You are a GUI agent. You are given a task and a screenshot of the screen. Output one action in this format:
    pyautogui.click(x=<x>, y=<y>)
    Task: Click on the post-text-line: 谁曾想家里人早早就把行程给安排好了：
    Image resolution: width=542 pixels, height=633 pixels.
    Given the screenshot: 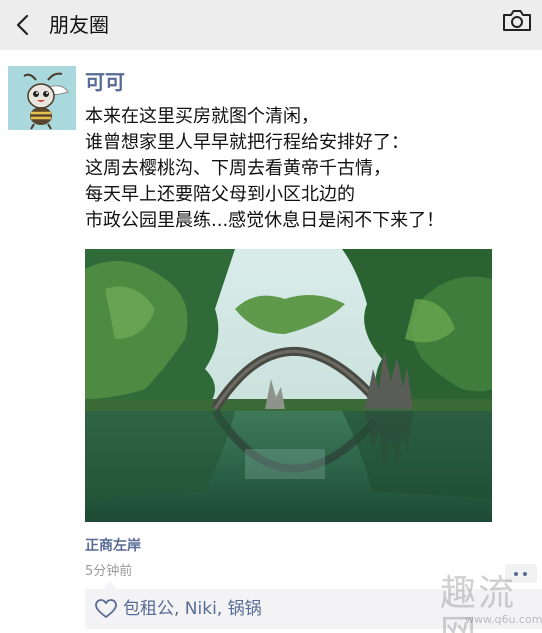 What is the action you would take?
    pyautogui.click(x=247, y=142)
    